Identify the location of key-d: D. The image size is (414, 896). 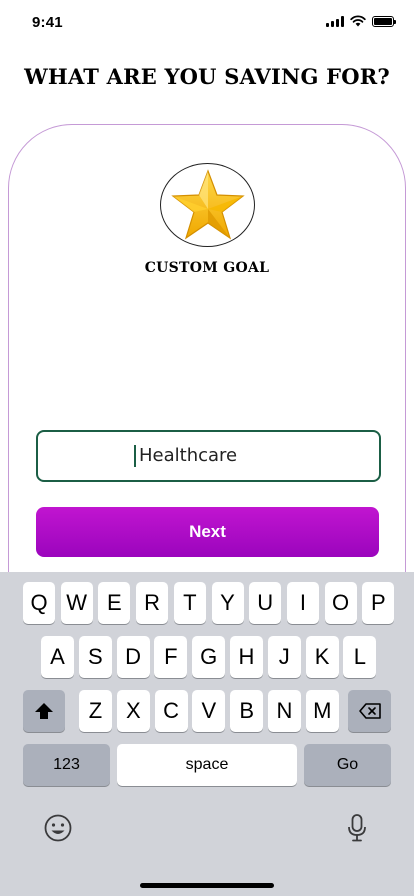
(133, 657).